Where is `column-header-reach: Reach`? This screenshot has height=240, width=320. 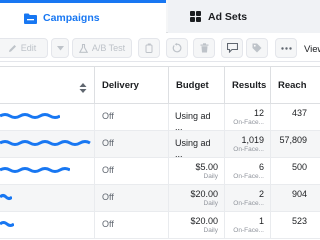 column-header-reach: Reach is located at coordinates (295, 85).